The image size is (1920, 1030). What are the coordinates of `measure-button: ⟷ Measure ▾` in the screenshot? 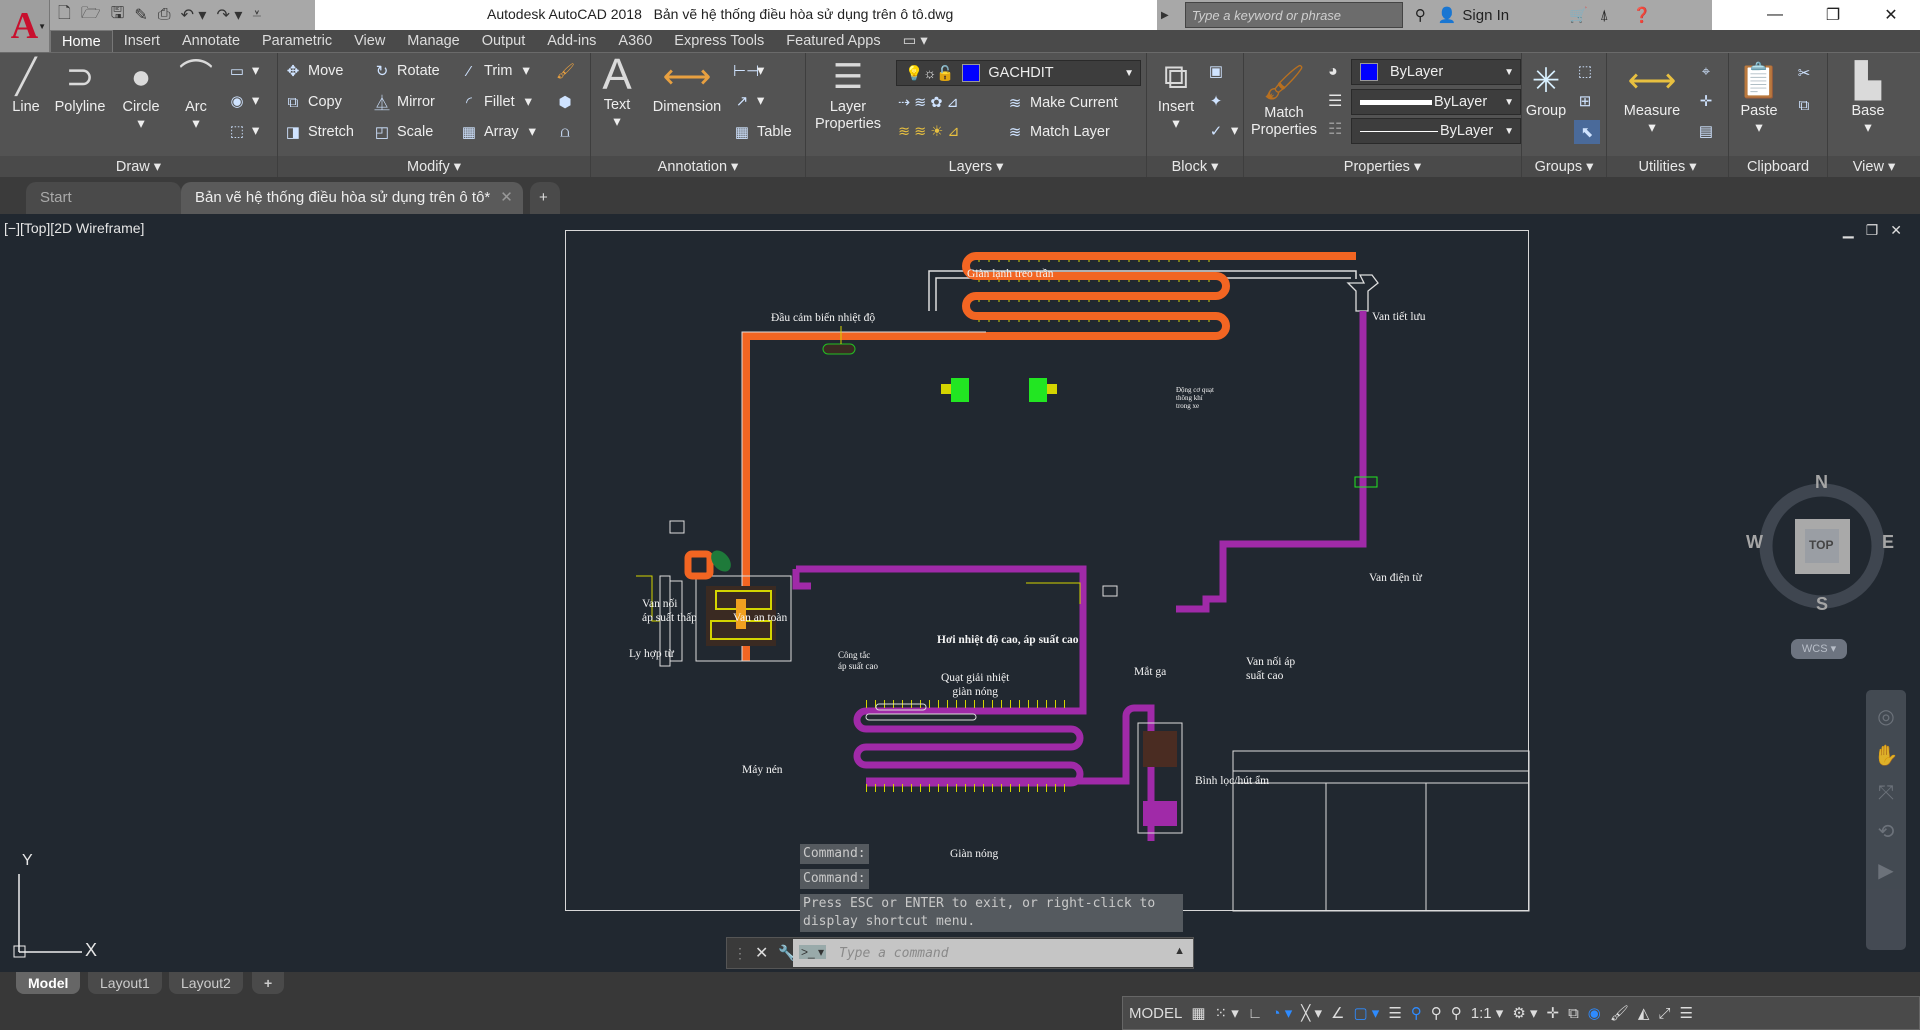 It's located at (1652, 98).